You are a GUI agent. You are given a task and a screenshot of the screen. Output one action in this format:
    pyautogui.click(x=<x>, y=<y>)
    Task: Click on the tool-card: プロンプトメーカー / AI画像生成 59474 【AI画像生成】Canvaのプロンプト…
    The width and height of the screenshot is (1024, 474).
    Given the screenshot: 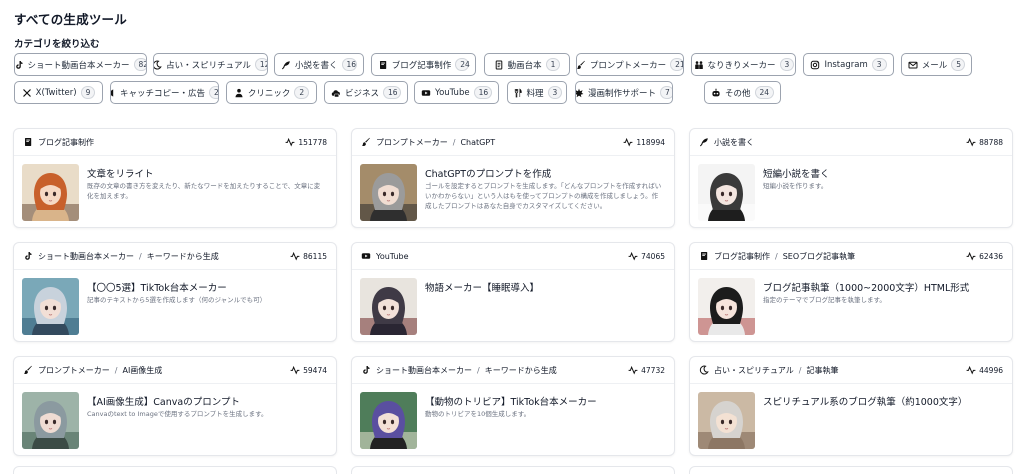 What is the action you would take?
    pyautogui.click(x=175, y=406)
    